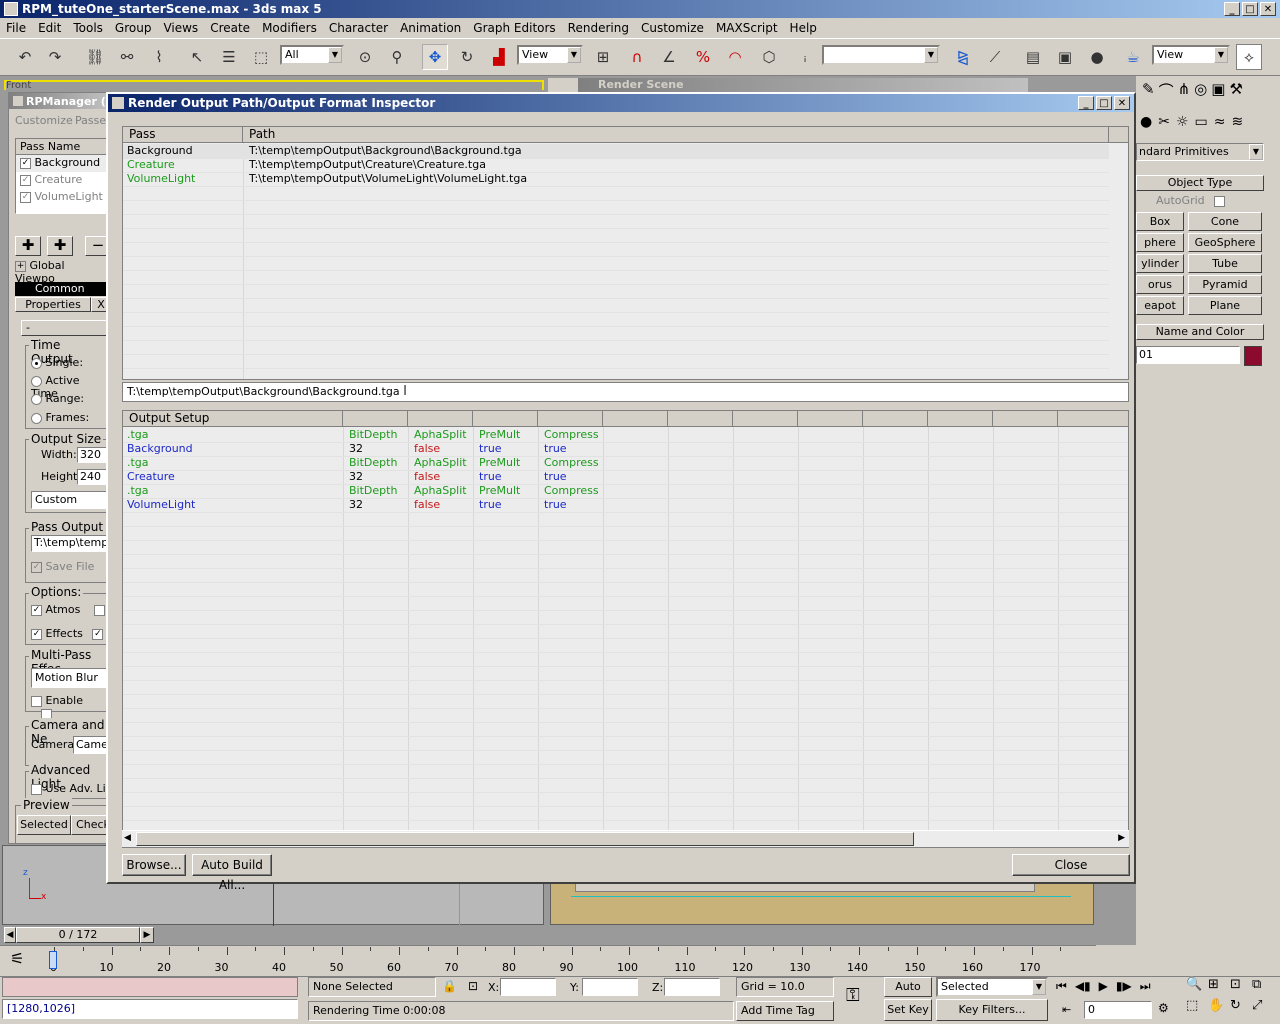 The width and height of the screenshot is (1280, 1024). I want to click on play-icon: ▶, so click(1103, 986).